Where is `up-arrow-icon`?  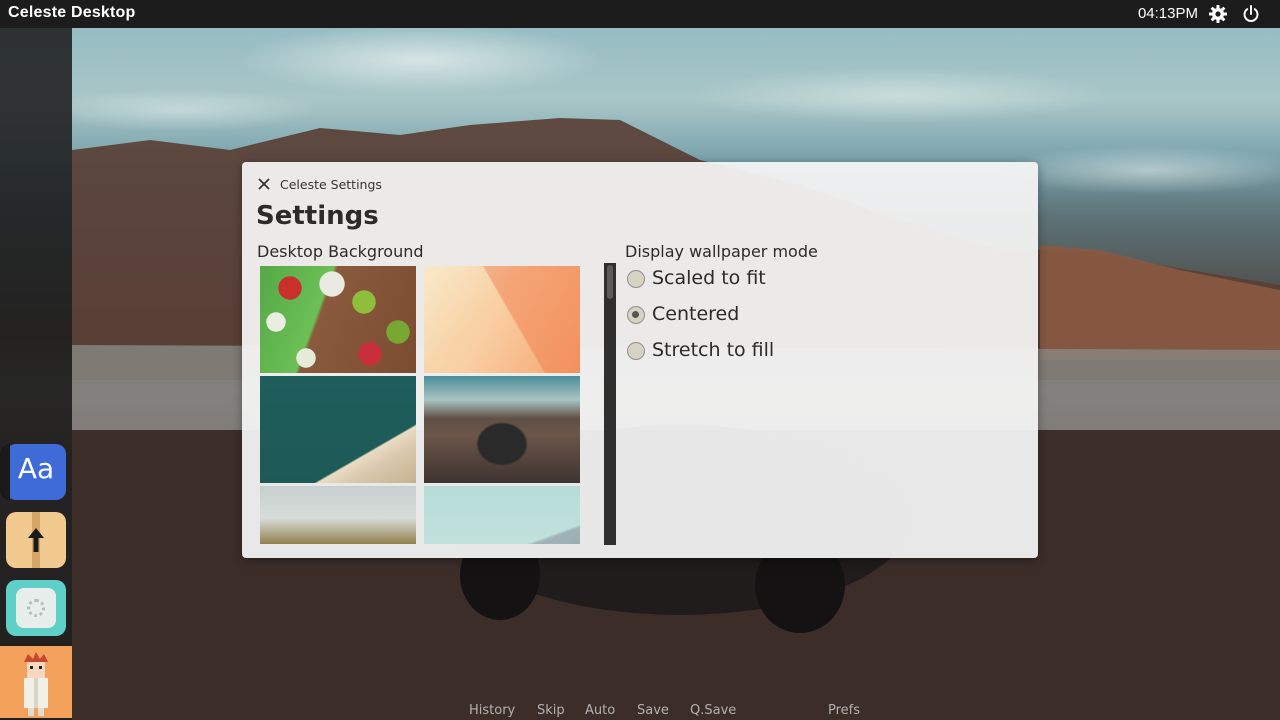 up-arrow-icon is located at coordinates (36, 540).